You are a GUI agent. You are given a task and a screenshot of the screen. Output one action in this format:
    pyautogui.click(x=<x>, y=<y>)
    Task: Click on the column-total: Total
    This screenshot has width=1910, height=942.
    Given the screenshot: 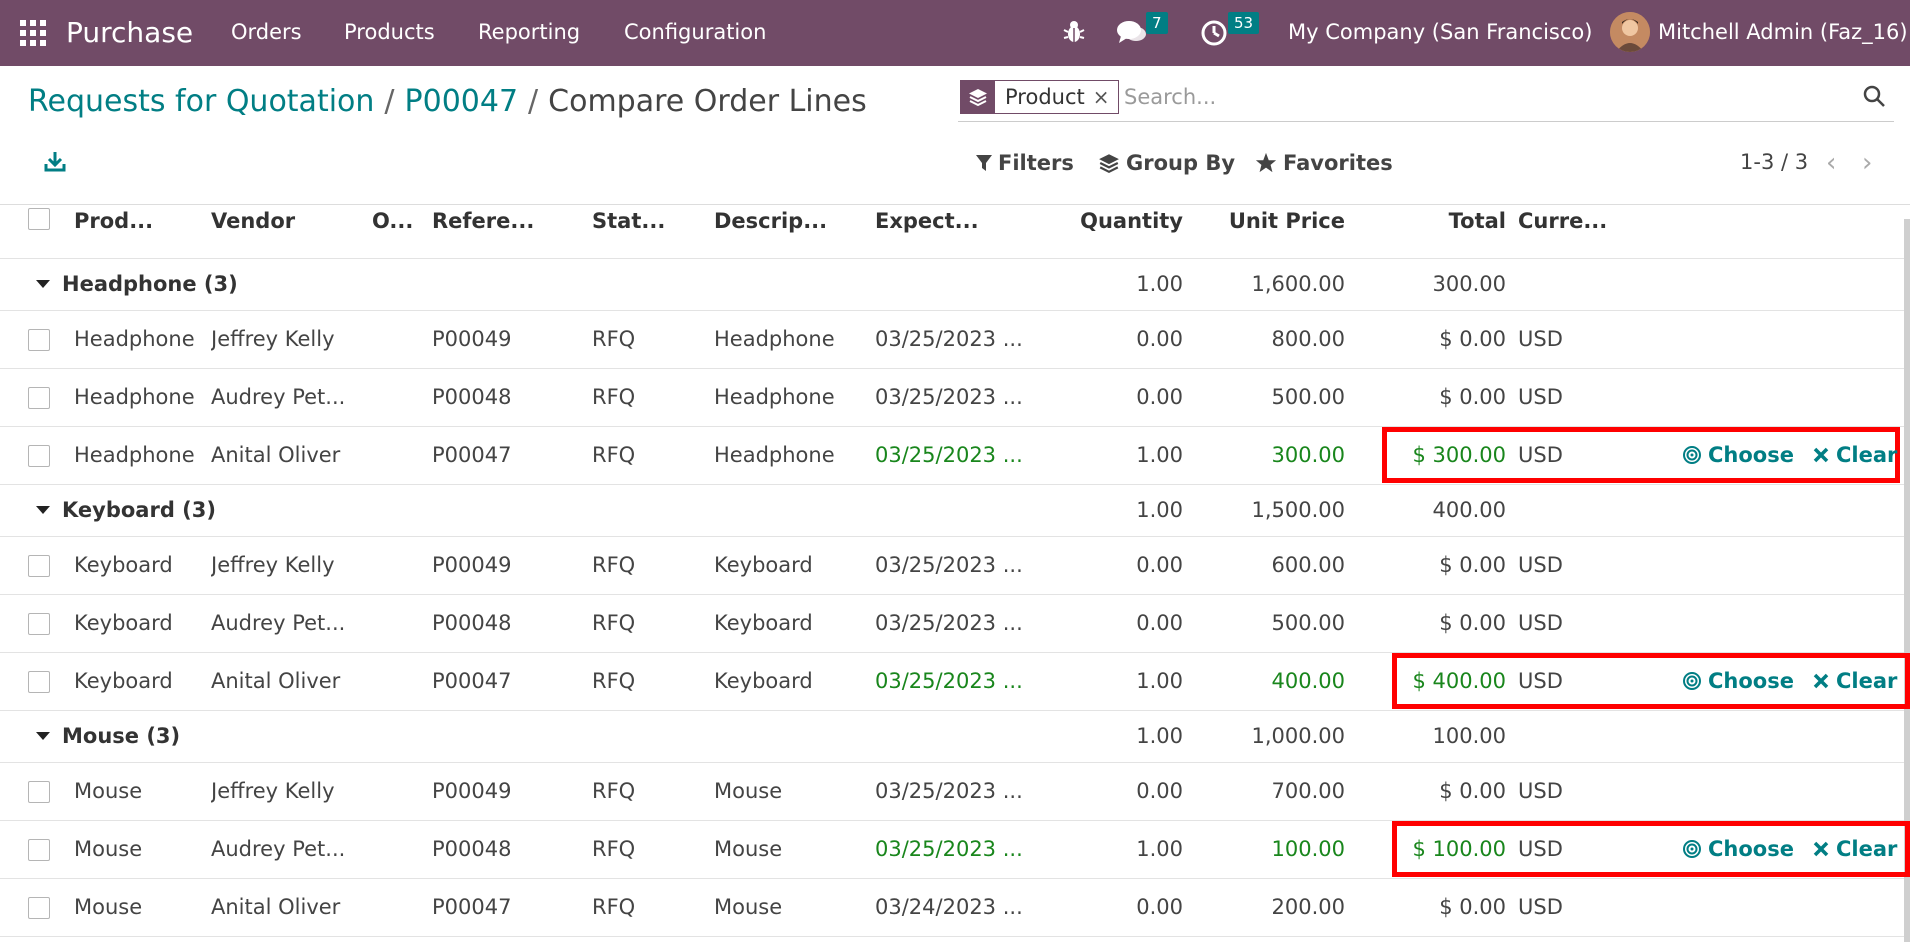 What is the action you would take?
    pyautogui.click(x=1433, y=221)
    